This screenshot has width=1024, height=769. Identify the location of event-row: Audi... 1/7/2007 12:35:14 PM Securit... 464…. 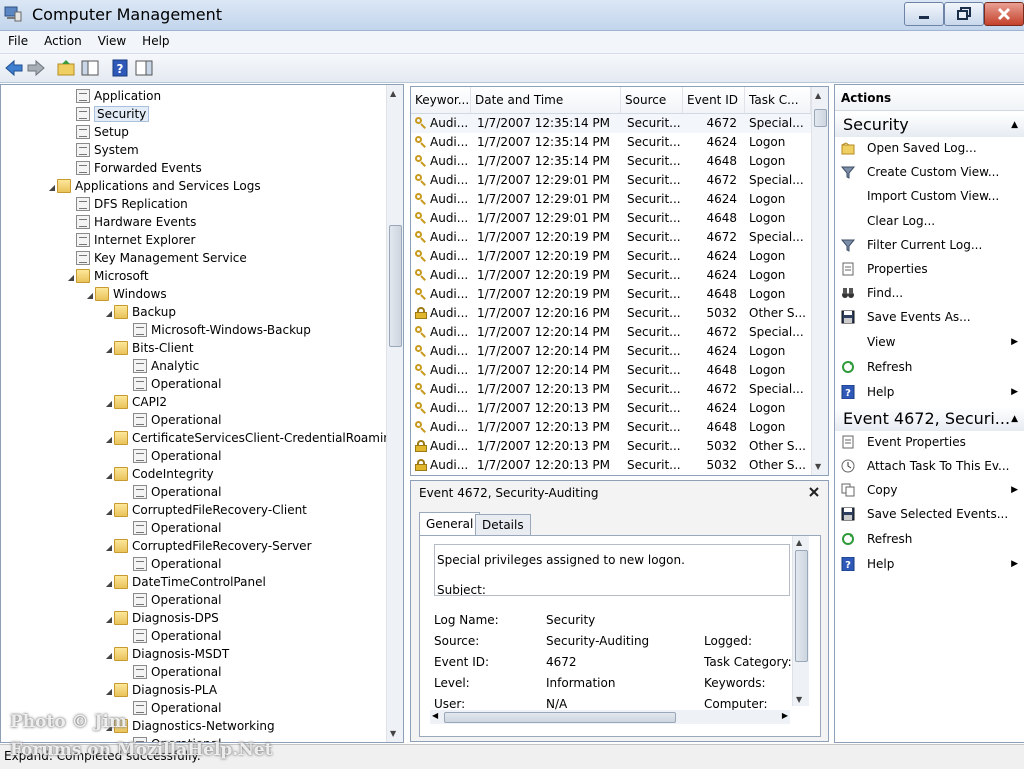
(611, 161).